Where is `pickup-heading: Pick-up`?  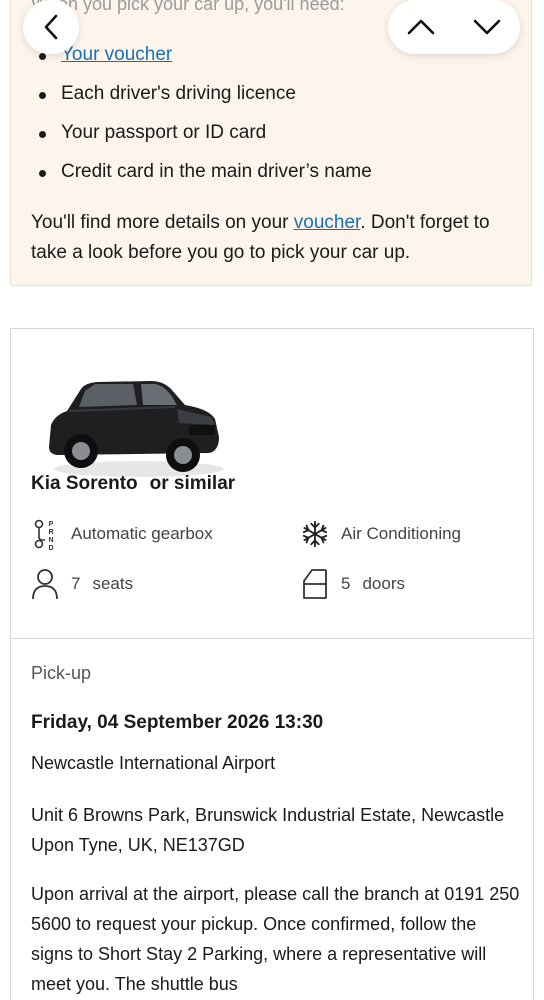
pickup-heading: Pick-up is located at coordinates (61, 673).